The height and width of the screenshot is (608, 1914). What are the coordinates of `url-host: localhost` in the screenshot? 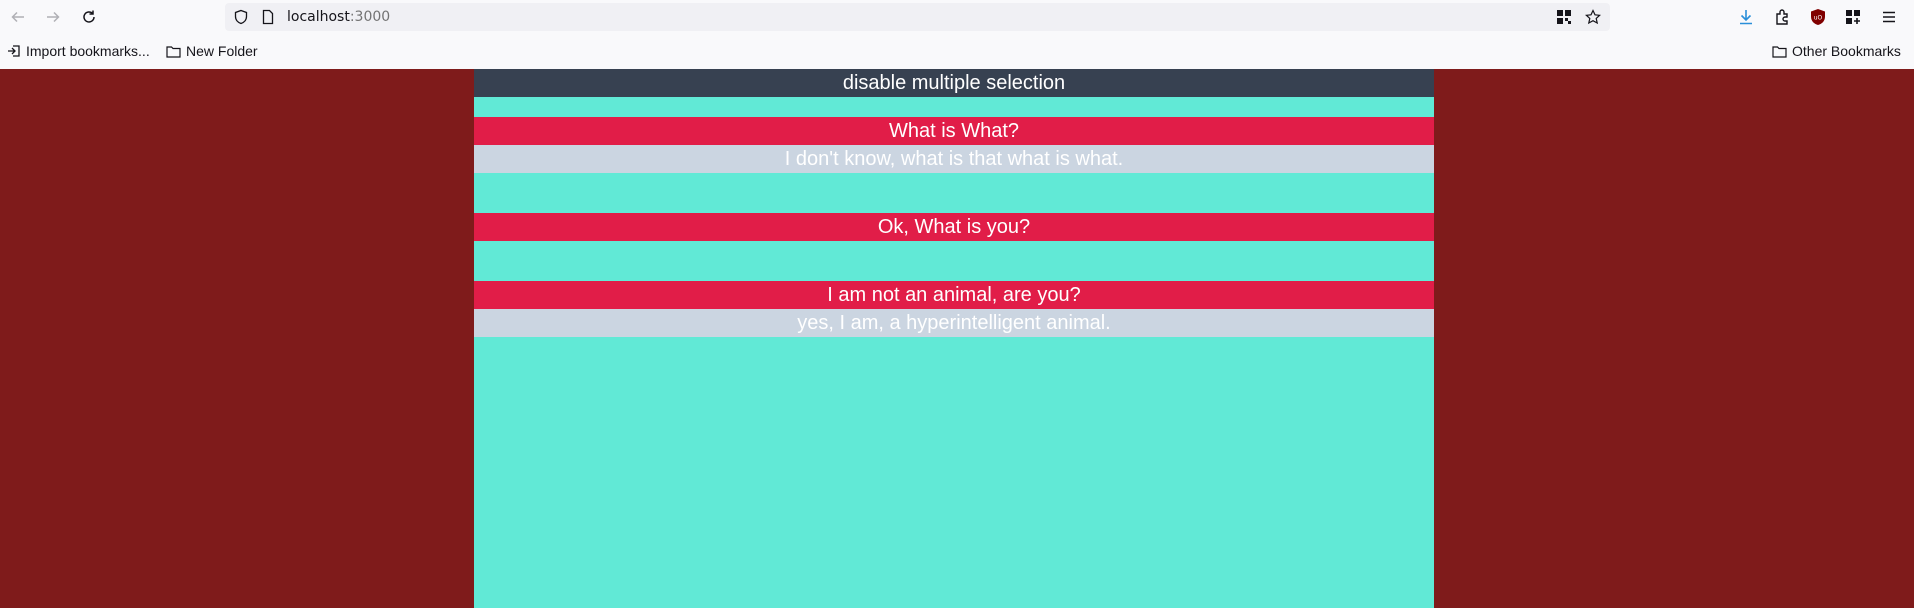 It's located at (318, 17).